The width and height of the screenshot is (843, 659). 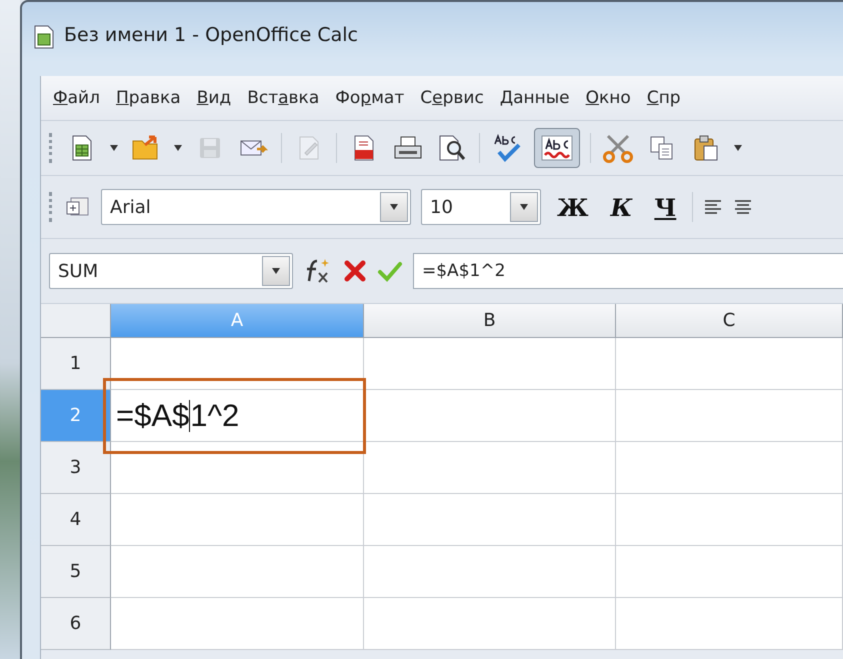 I want to click on menu-item: Файл, so click(x=76, y=98).